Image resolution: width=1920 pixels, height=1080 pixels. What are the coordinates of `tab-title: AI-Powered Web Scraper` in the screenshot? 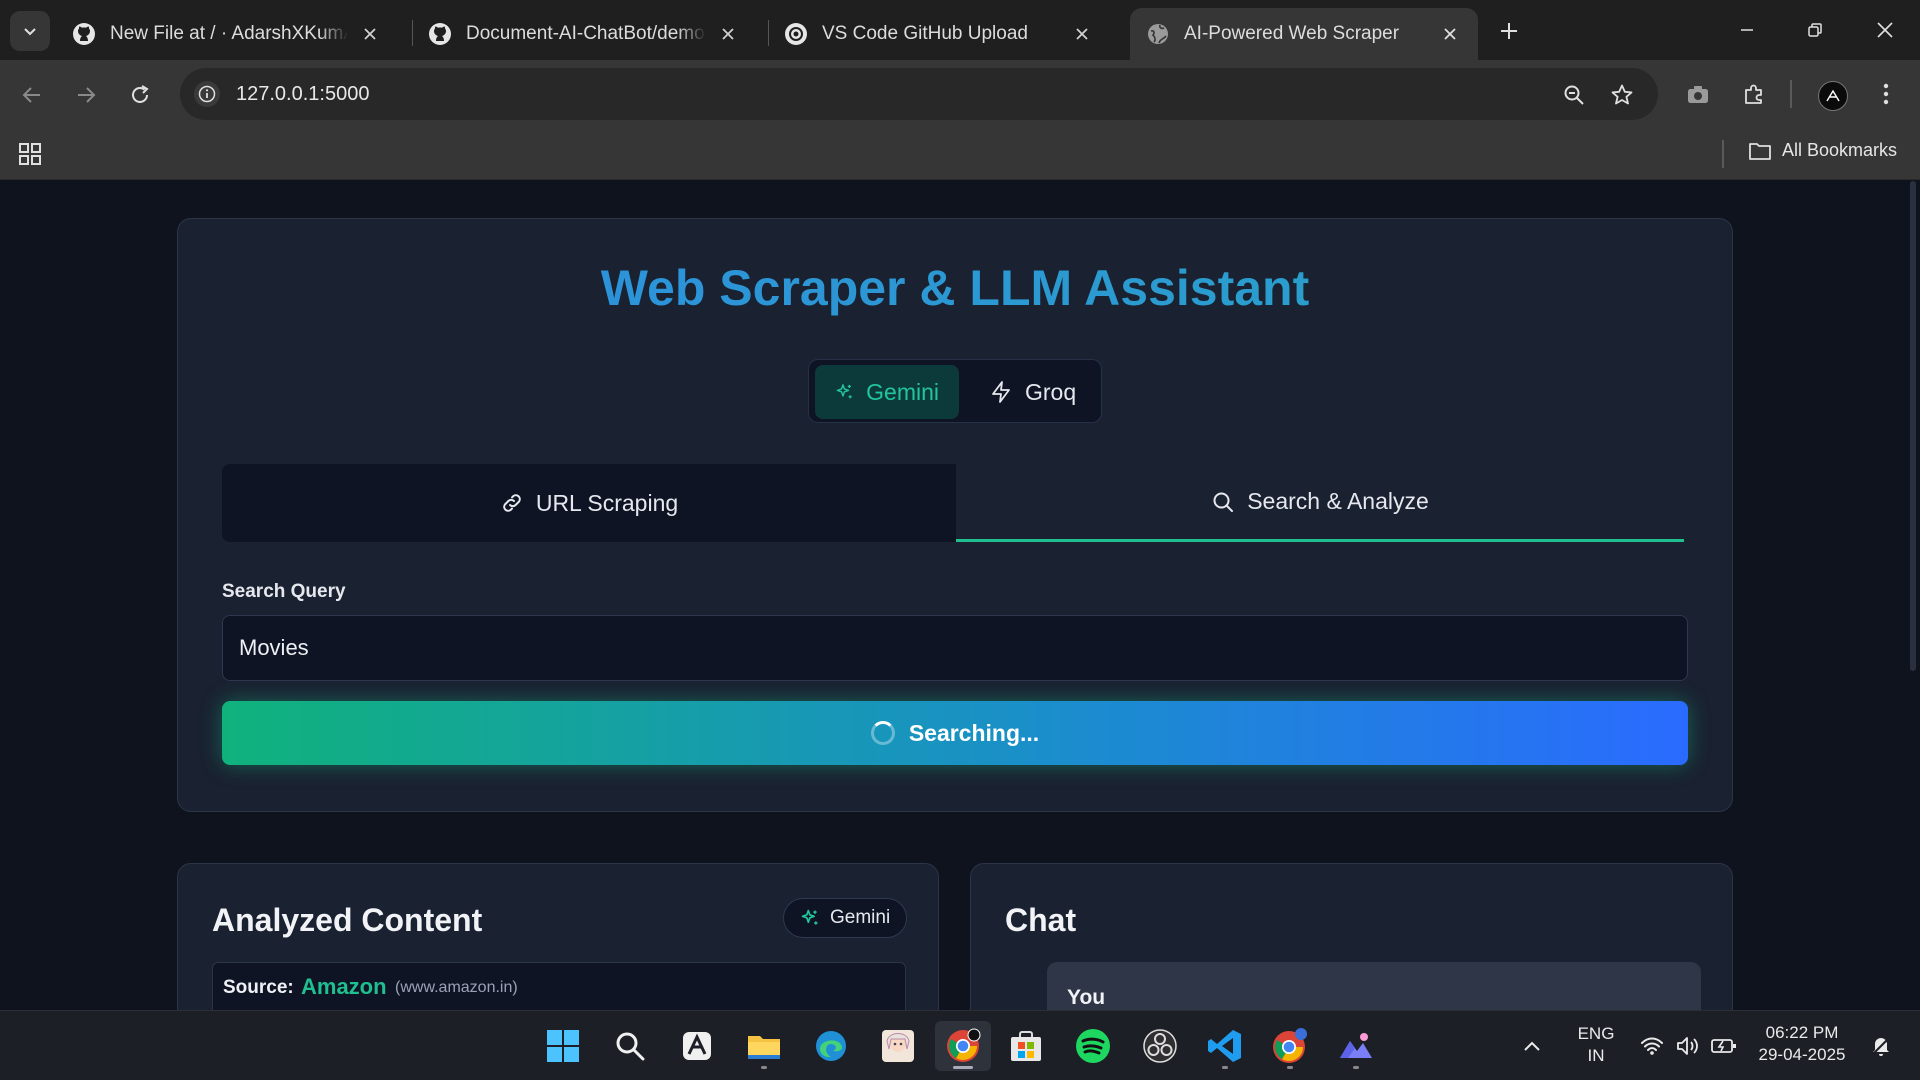 It's located at (1292, 33).